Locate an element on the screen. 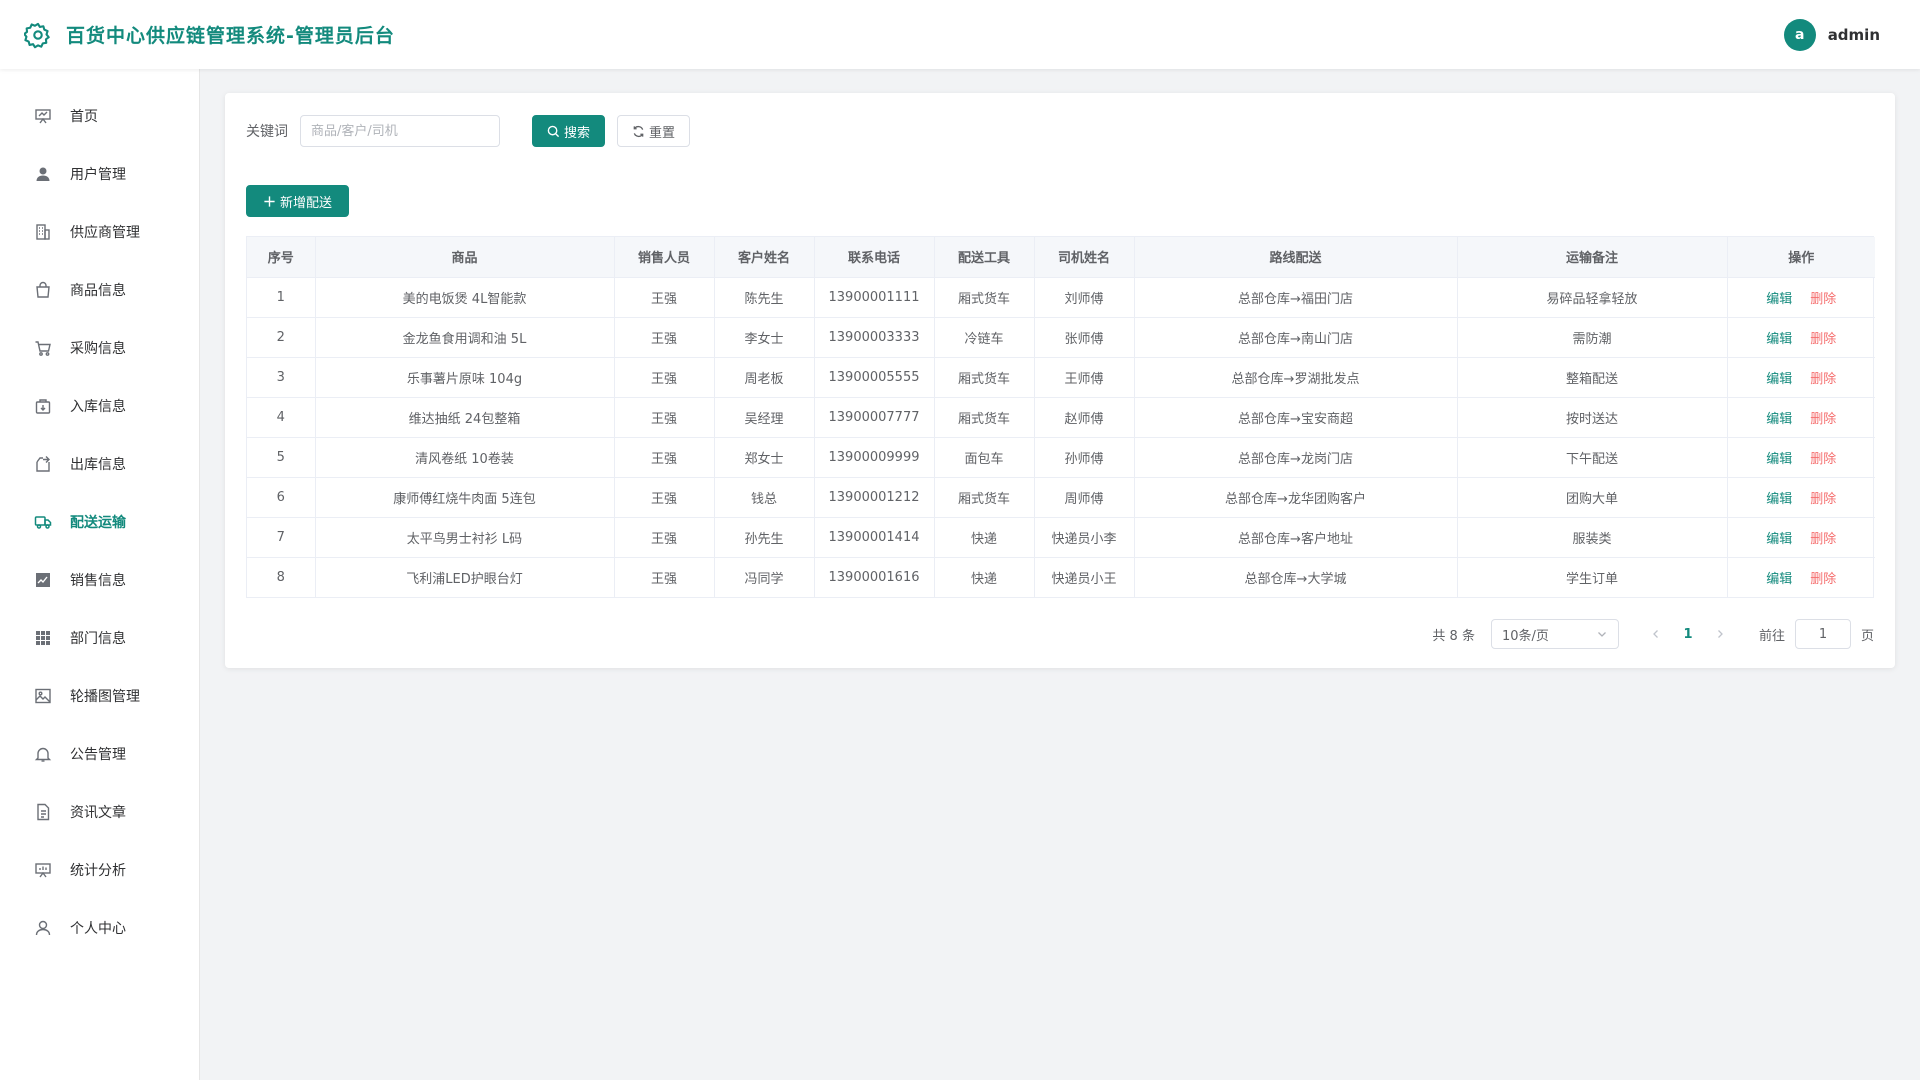 The width and height of the screenshot is (1920, 1080). sidebar-item-sales: 销售信息 is located at coordinates (99, 580).